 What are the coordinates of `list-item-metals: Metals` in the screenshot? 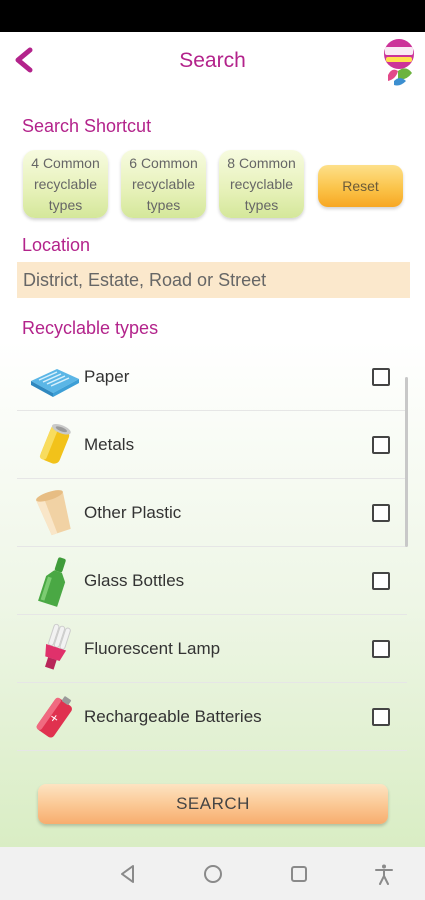 It's located at (212, 445).